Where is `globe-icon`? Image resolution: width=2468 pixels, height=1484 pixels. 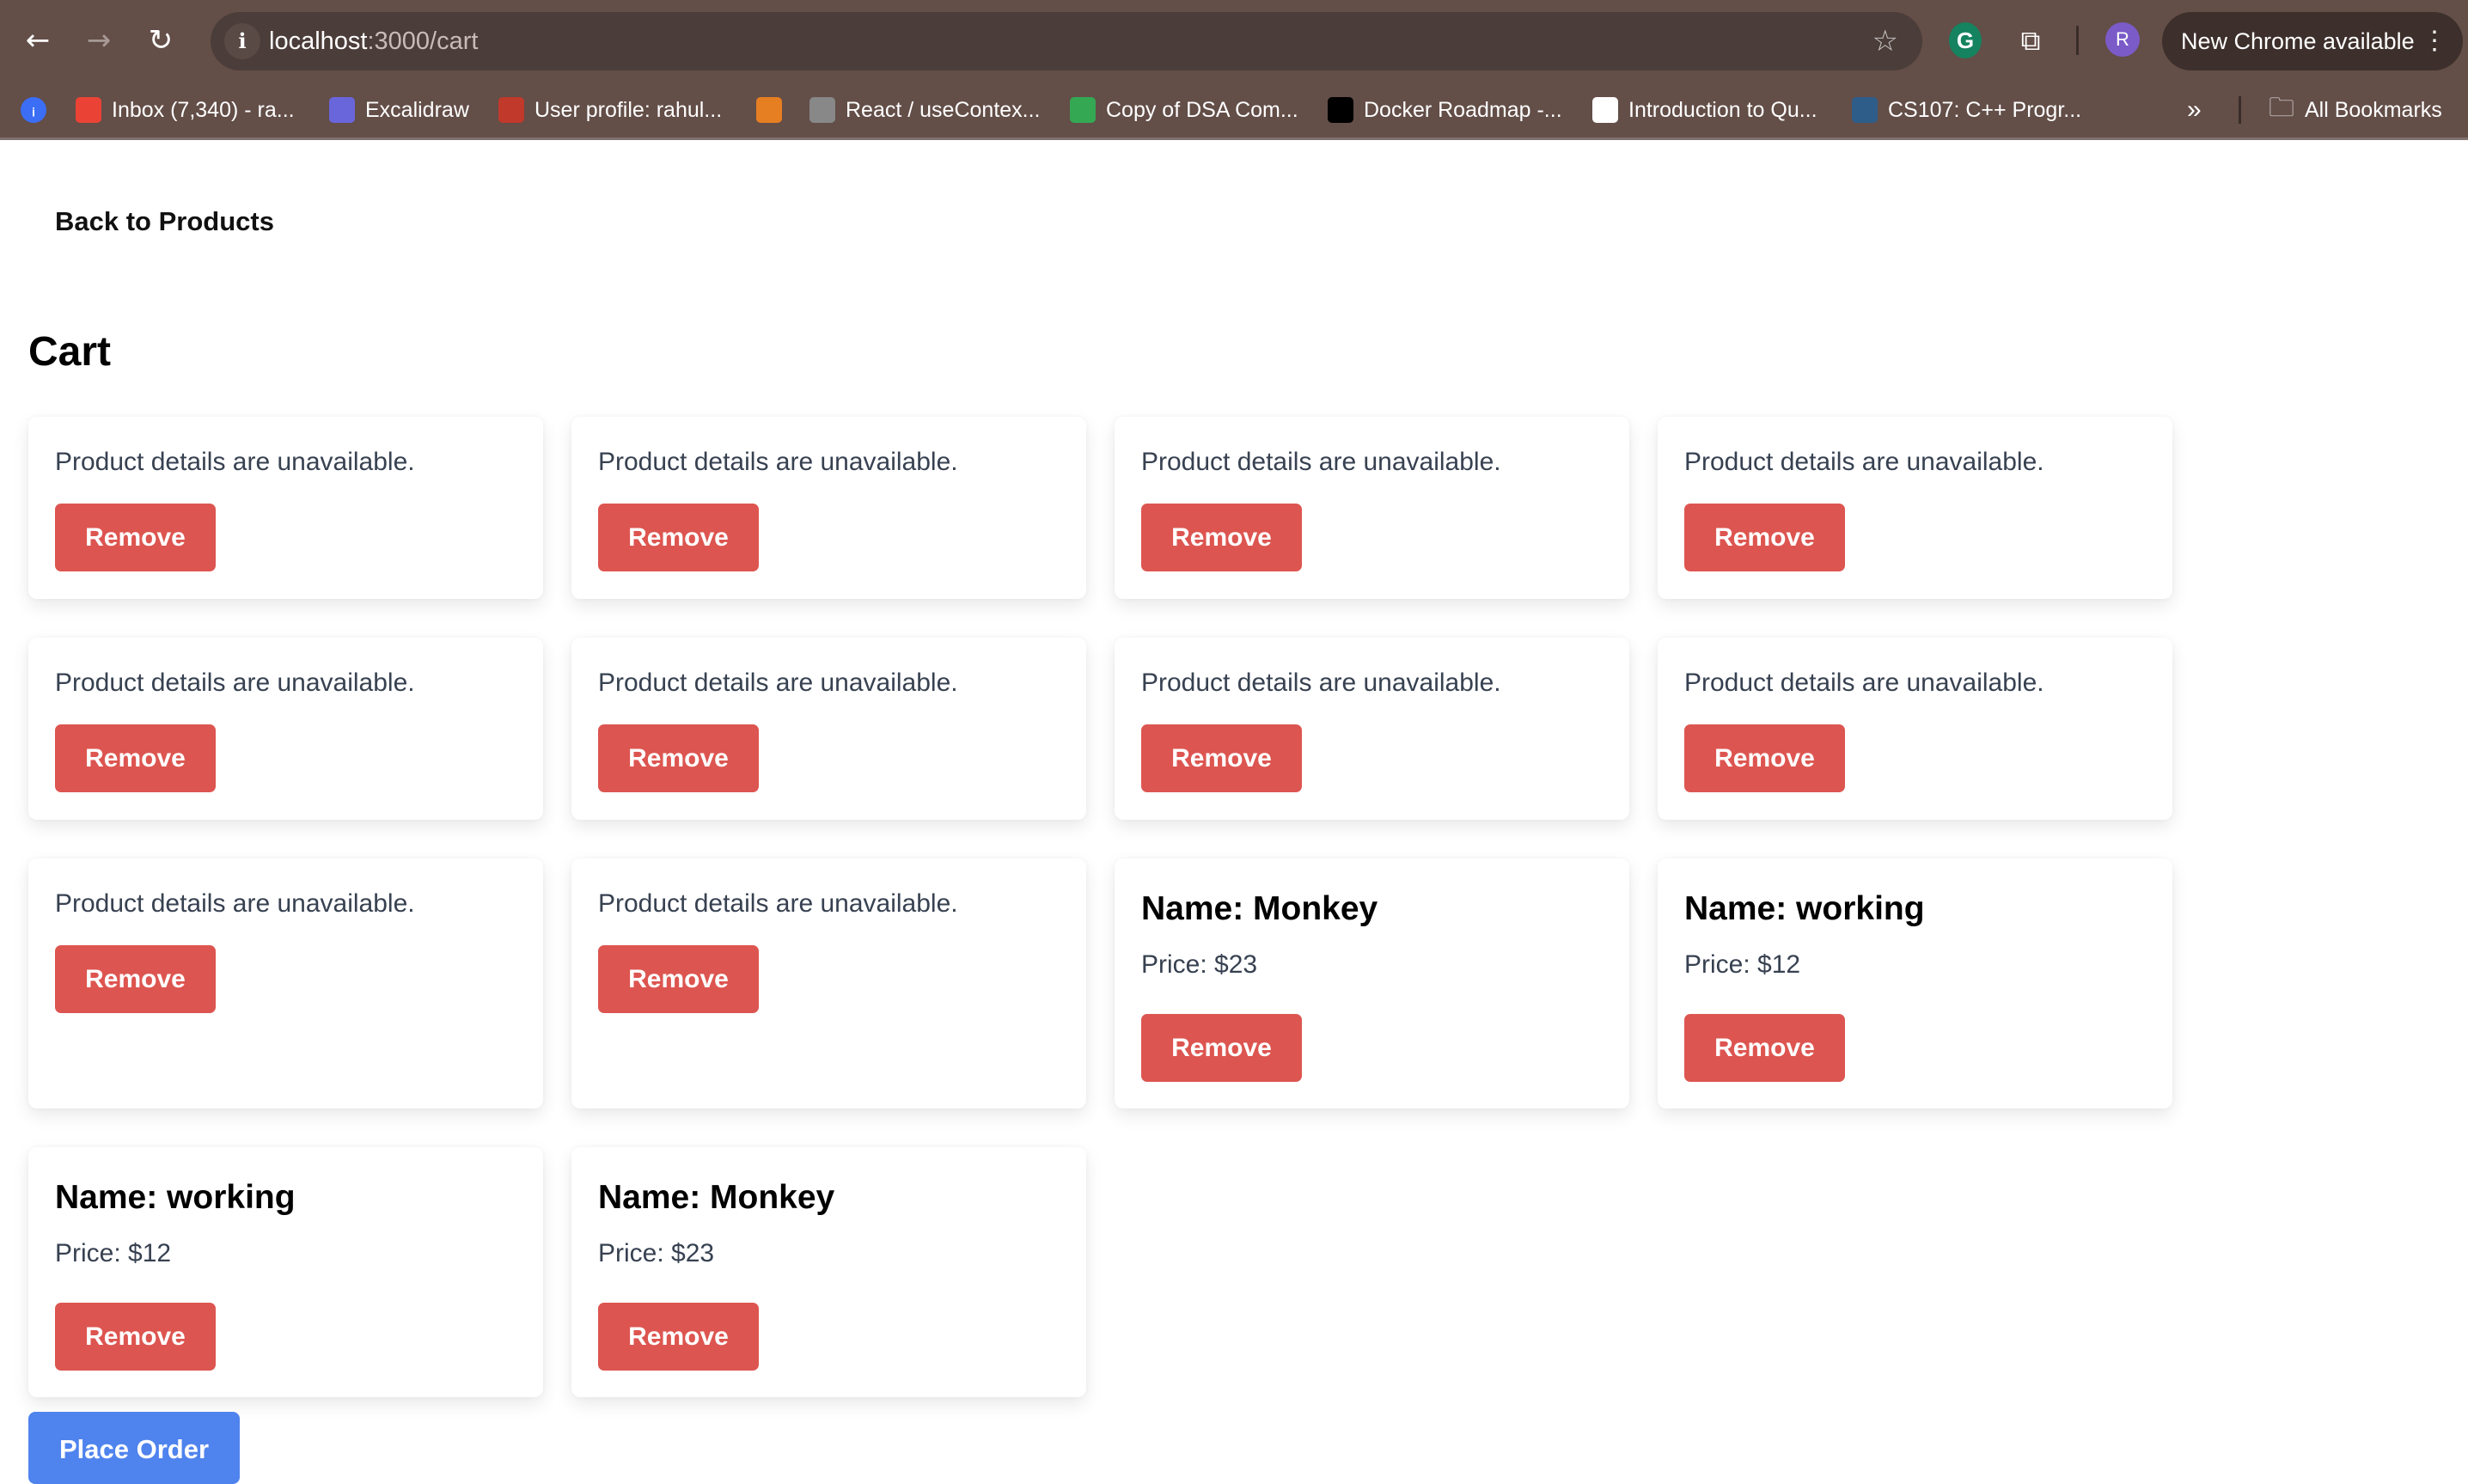
globe-icon is located at coordinates (1605, 110).